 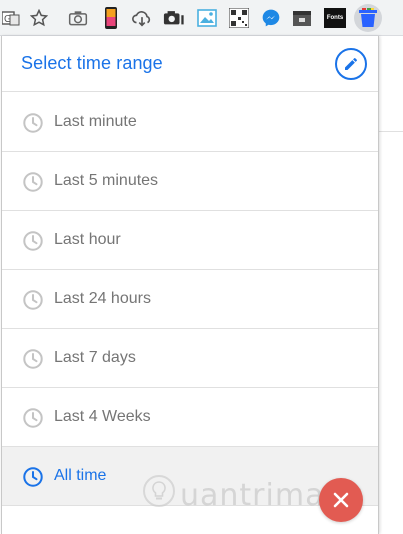 I want to click on range-item-last-4-weeks: Last 4 Weeks, so click(x=190, y=417).